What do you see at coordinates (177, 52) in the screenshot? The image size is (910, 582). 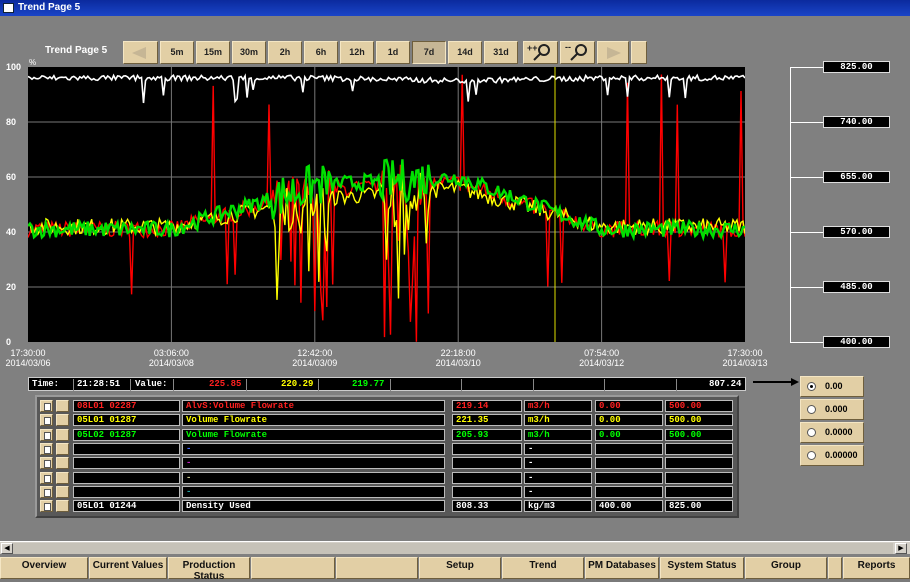 I see `range-5m-button: 5m` at bounding box center [177, 52].